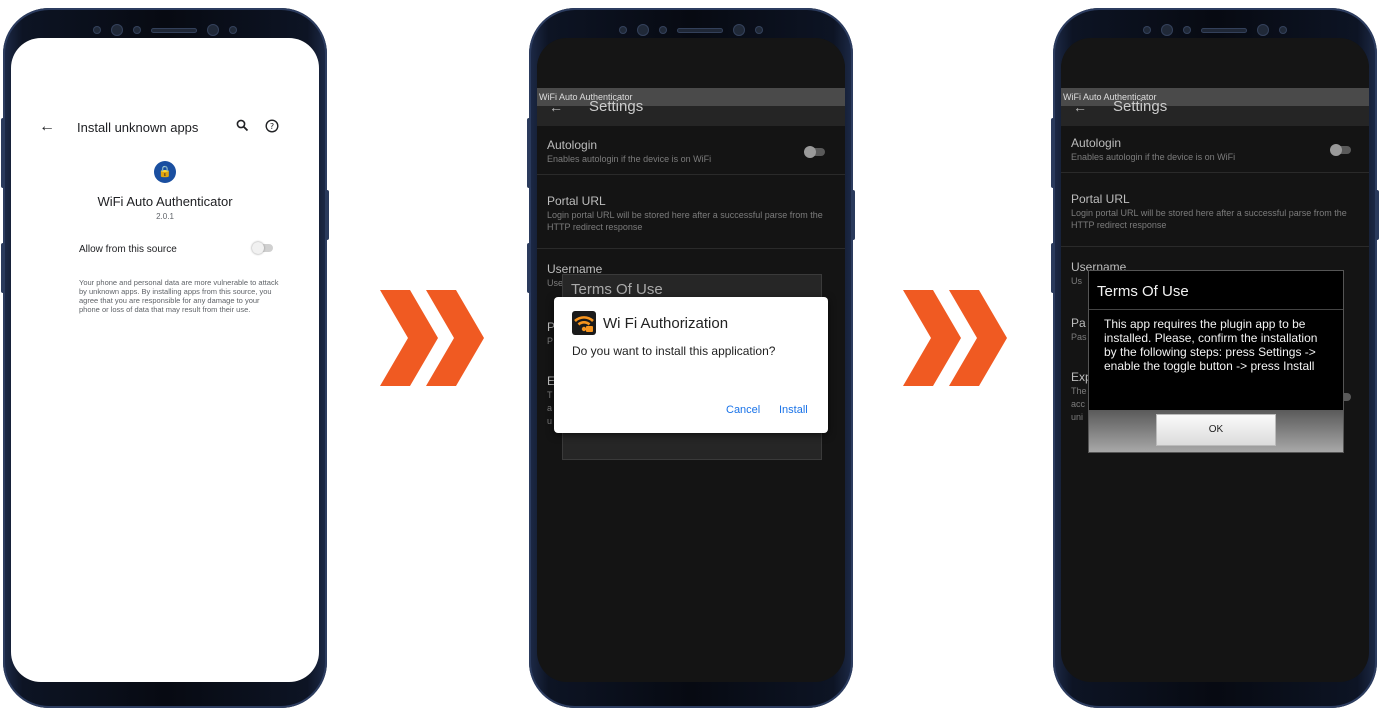 The height and width of the screenshot is (708, 1380). Describe the element at coordinates (165, 201) in the screenshot. I see `app-name: WiFi Auto Authenticator` at that location.